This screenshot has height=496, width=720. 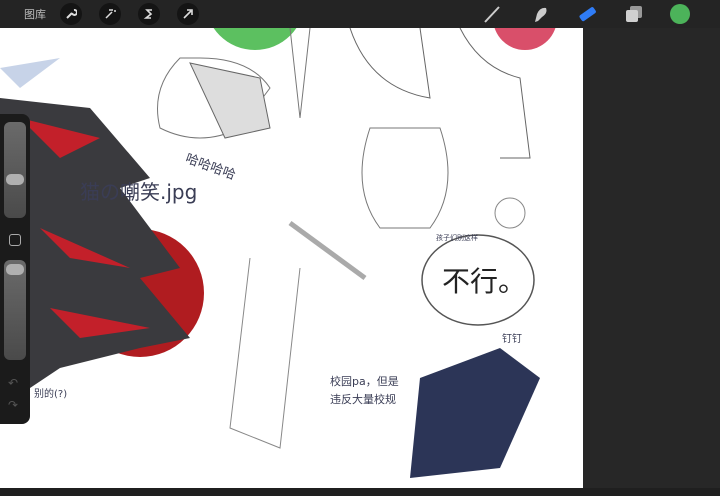 I want to click on nail-text: 钉钉, so click(x=512, y=339).